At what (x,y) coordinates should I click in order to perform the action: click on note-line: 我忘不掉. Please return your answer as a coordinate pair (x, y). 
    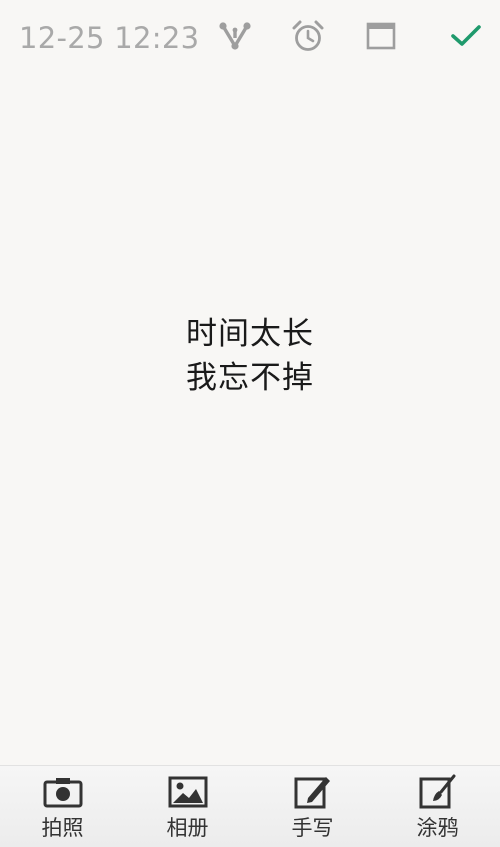
    Looking at the image, I should click on (250, 378).